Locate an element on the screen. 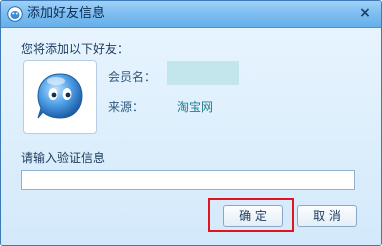 This screenshot has width=382, height=246. dialog-title: 添加好友信息 is located at coordinates (66, 13).